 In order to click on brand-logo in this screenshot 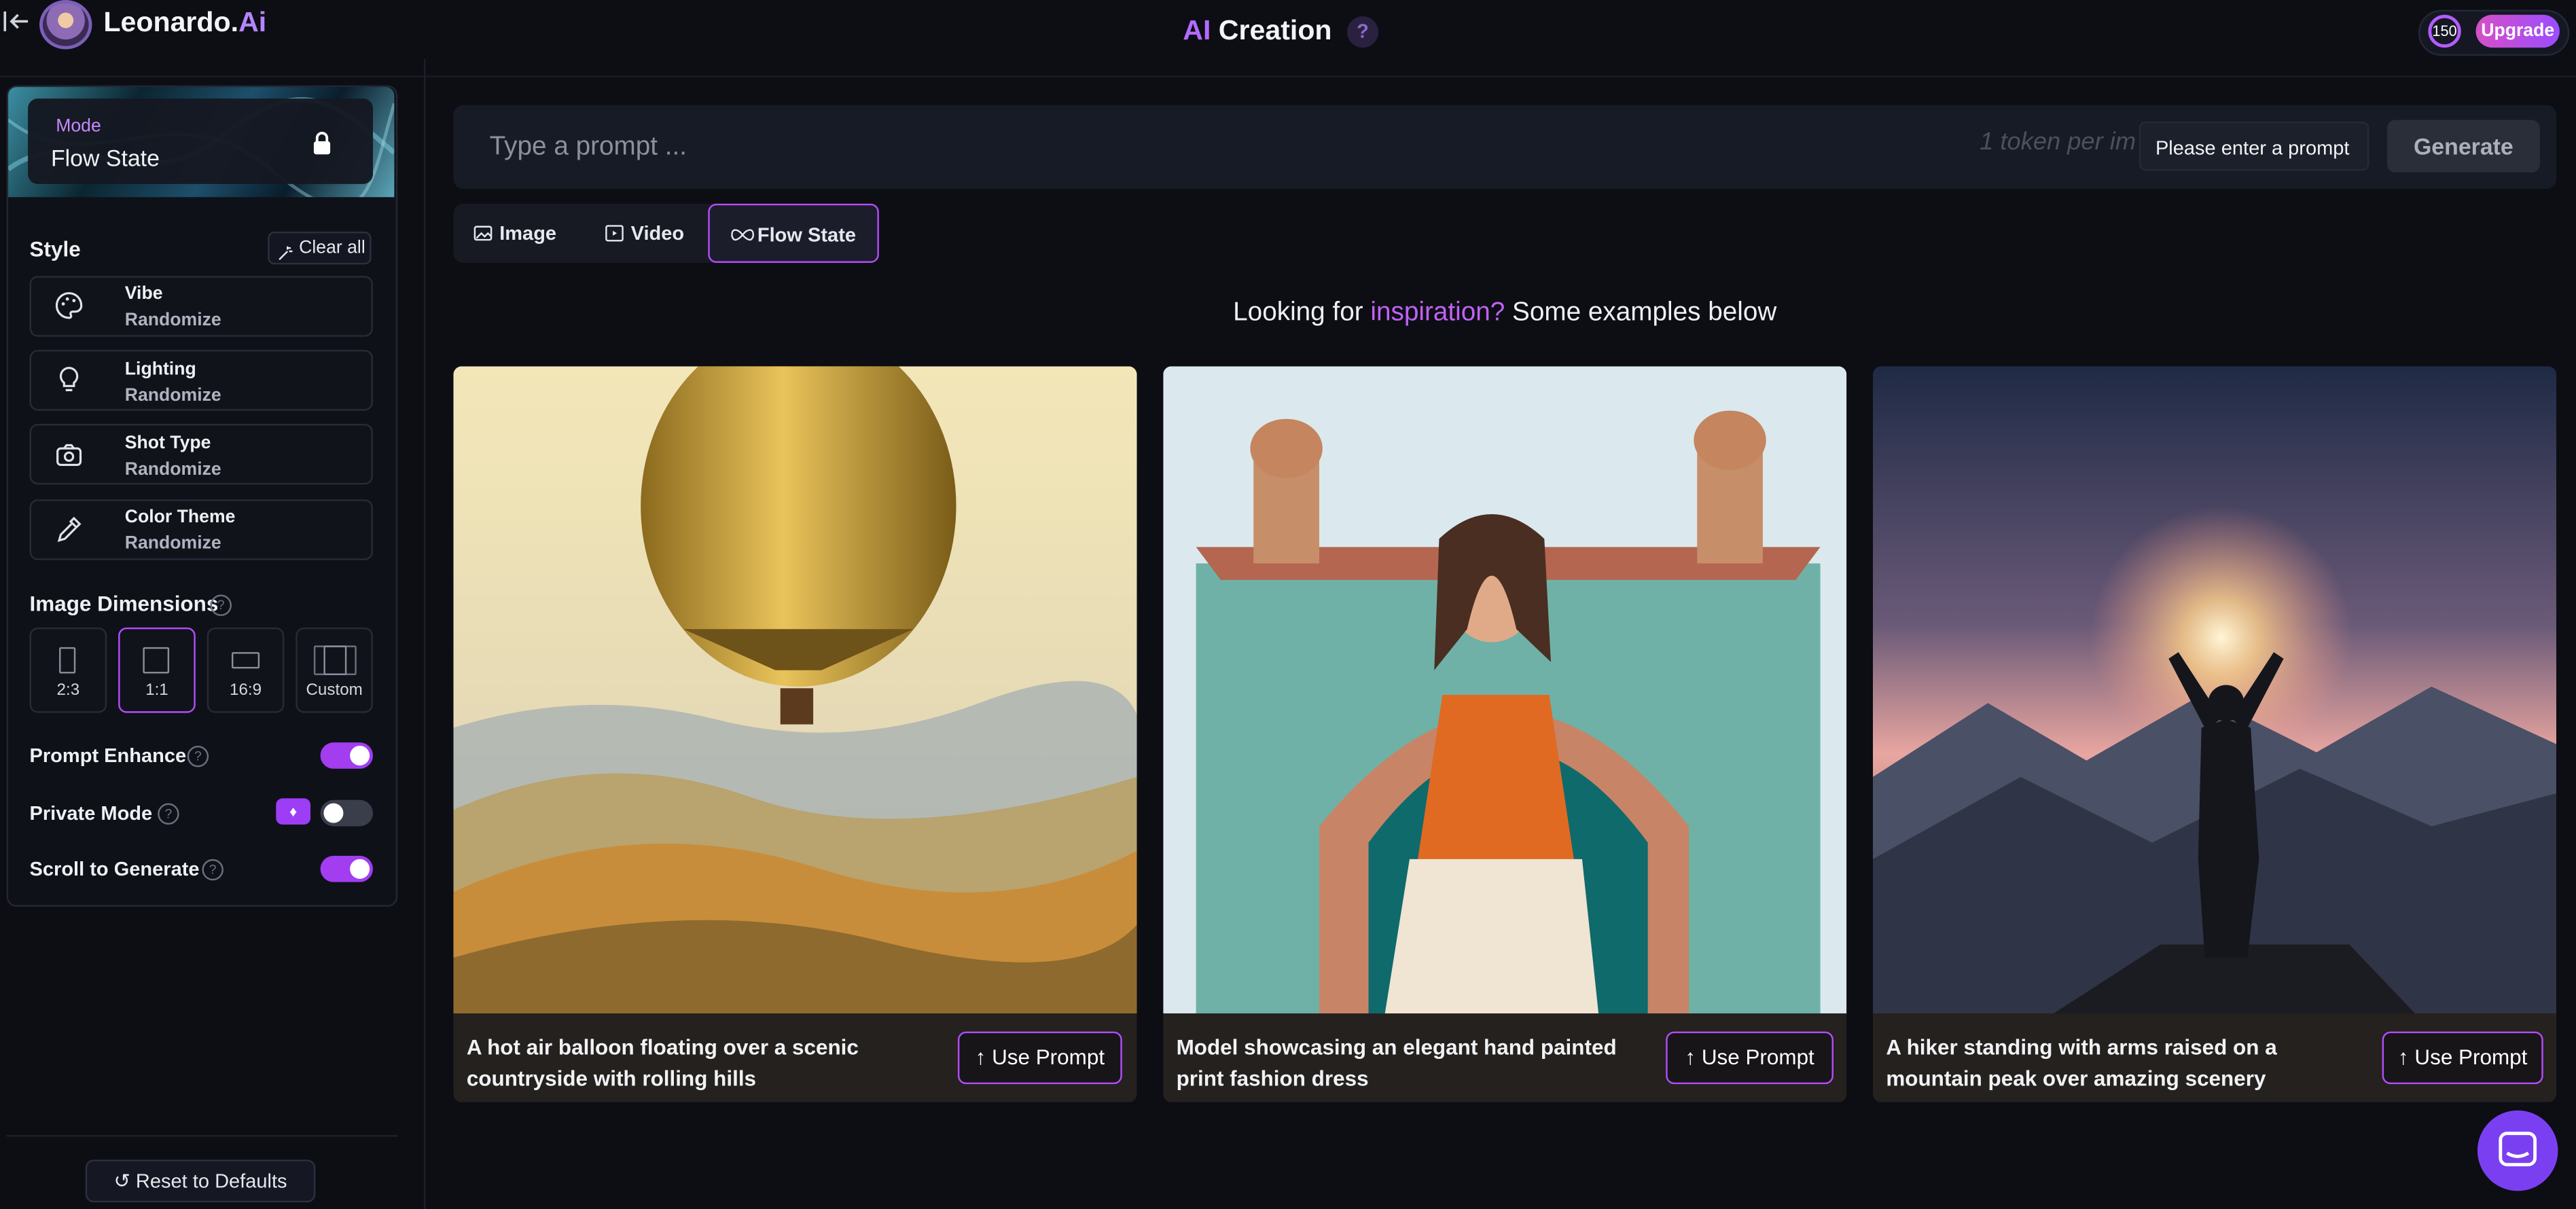, I will do `click(66, 25)`.